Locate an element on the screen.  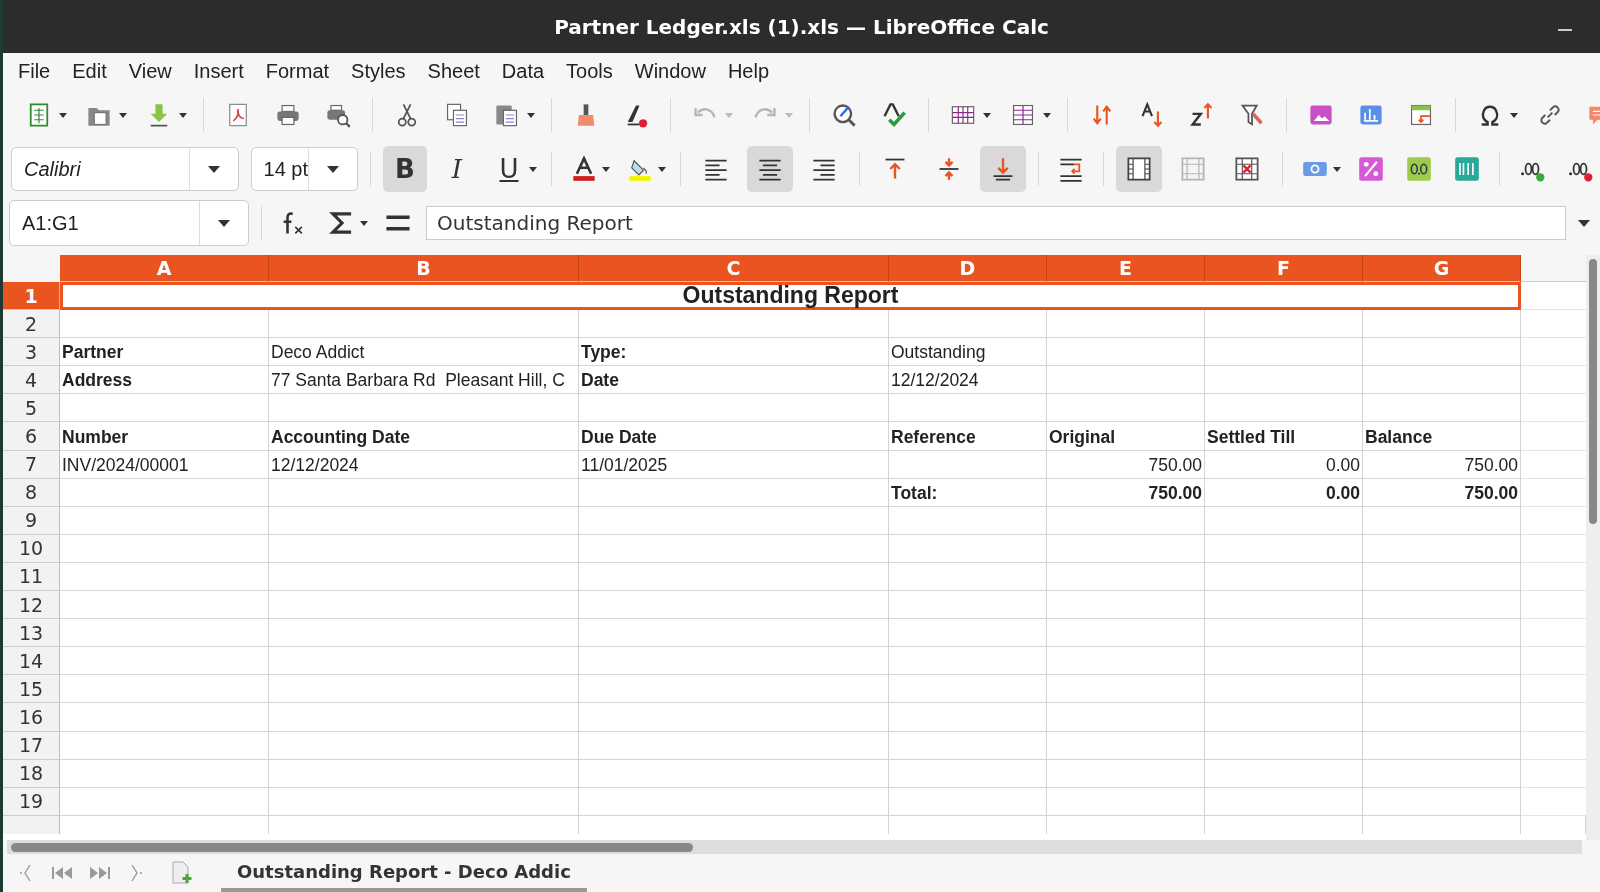
row-header: 7 is located at coordinates (31, 464).